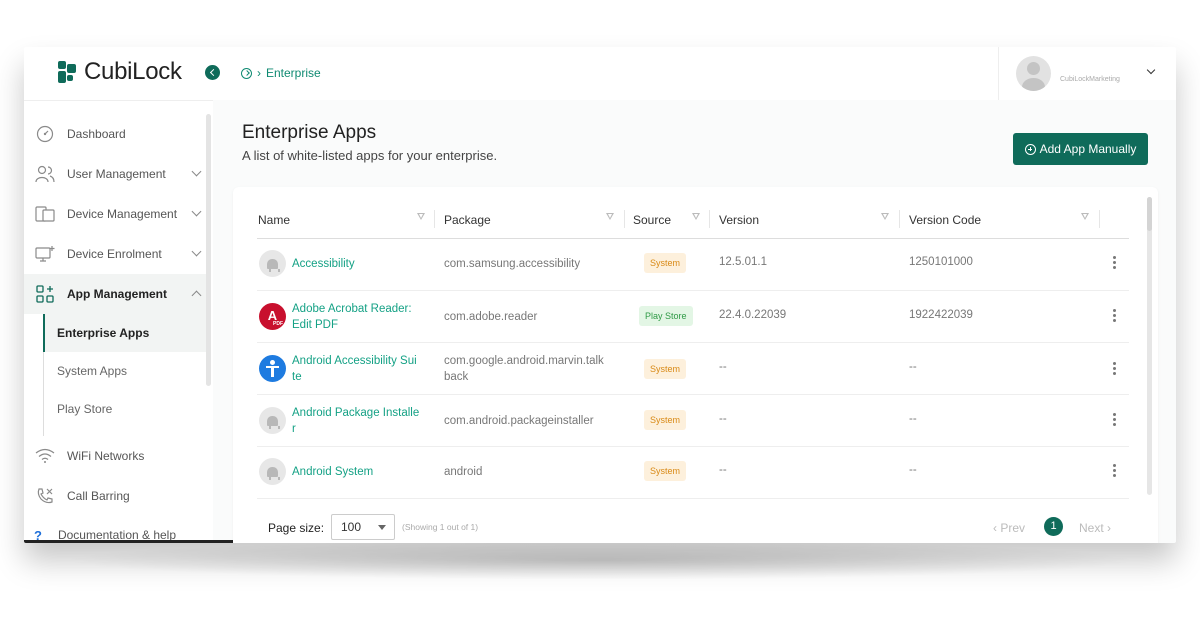 Image resolution: width=1200 pixels, height=628 pixels. What do you see at coordinates (1087, 73) in the screenshot?
I see `user-menu: CubiLockMarketing` at bounding box center [1087, 73].